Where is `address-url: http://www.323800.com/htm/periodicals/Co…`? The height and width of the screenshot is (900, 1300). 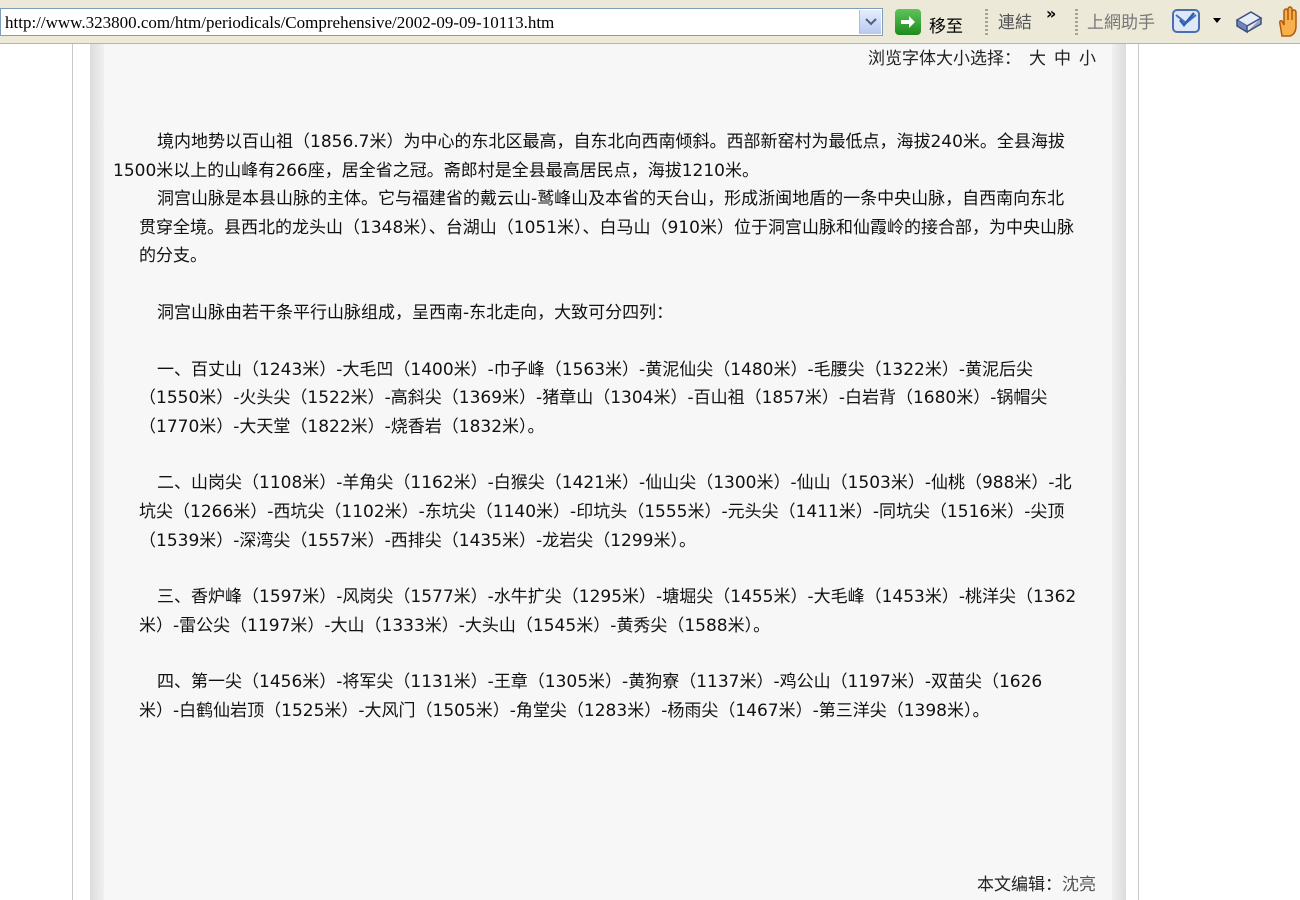
address-url: http://www.323800.com/htm/periodicals/Co… is located at coordinates (279, 23).